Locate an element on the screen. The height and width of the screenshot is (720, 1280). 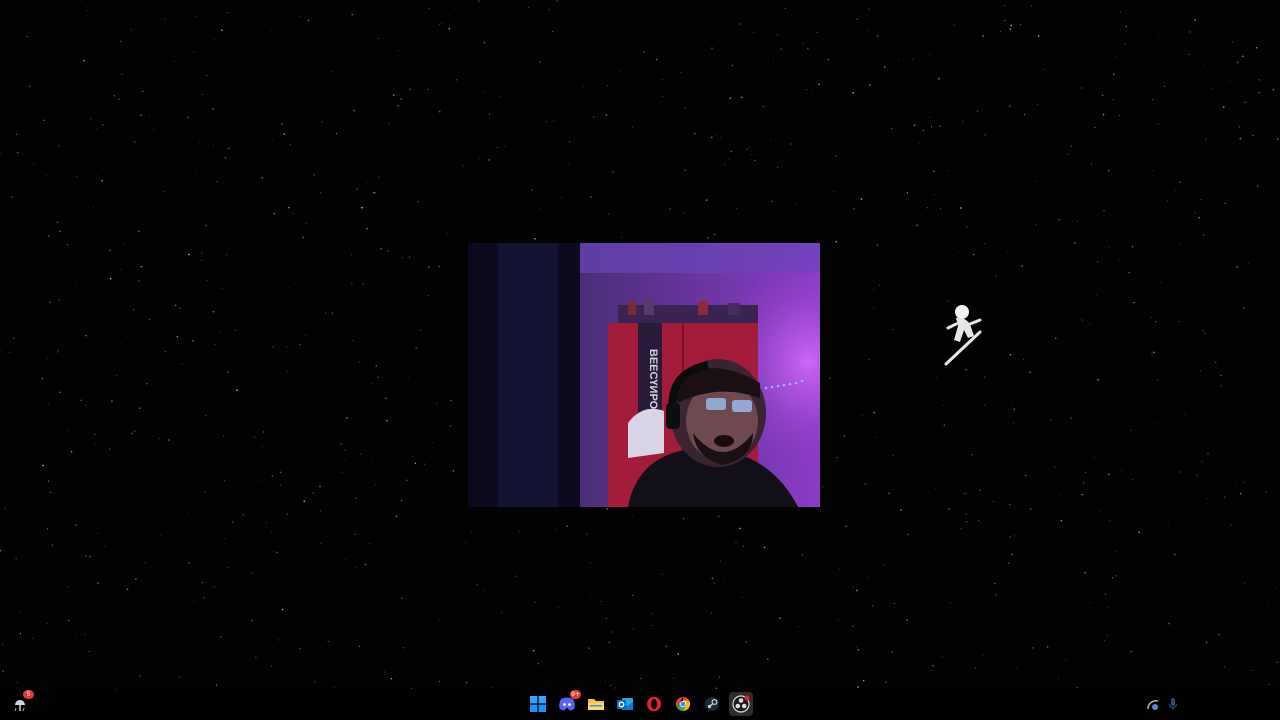
discord-button: 9+ is located at coordinates (568, 703).